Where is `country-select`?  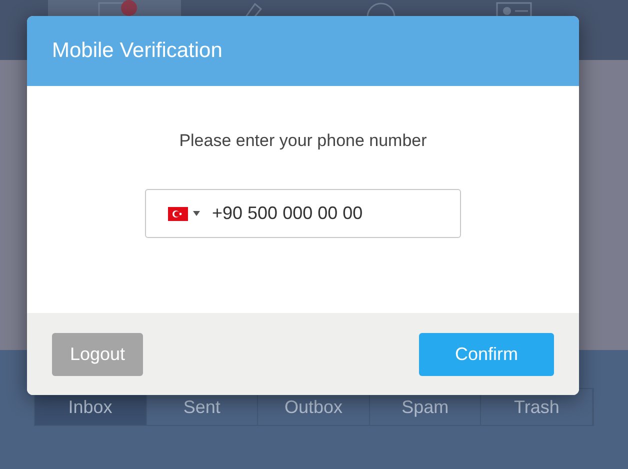
country-select is located at coordinates (184, 213).